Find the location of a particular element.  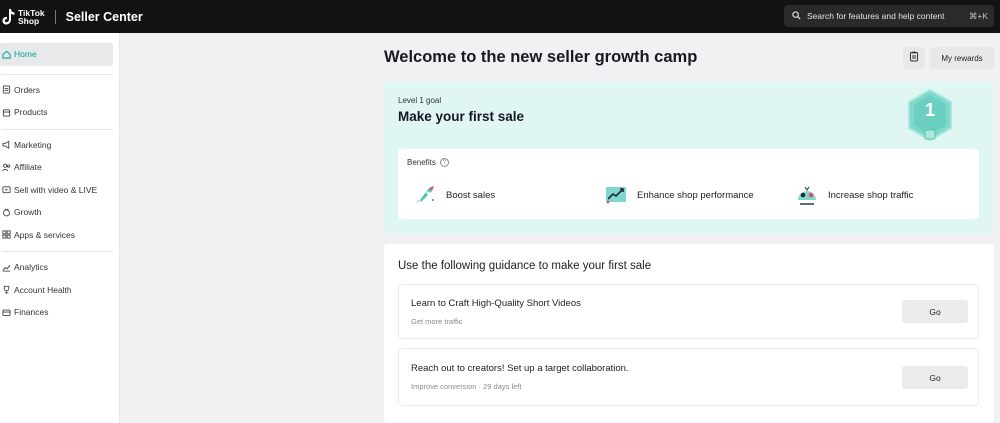

sidebar-item-account-health: Account Health is located at coordinates (56, 290).